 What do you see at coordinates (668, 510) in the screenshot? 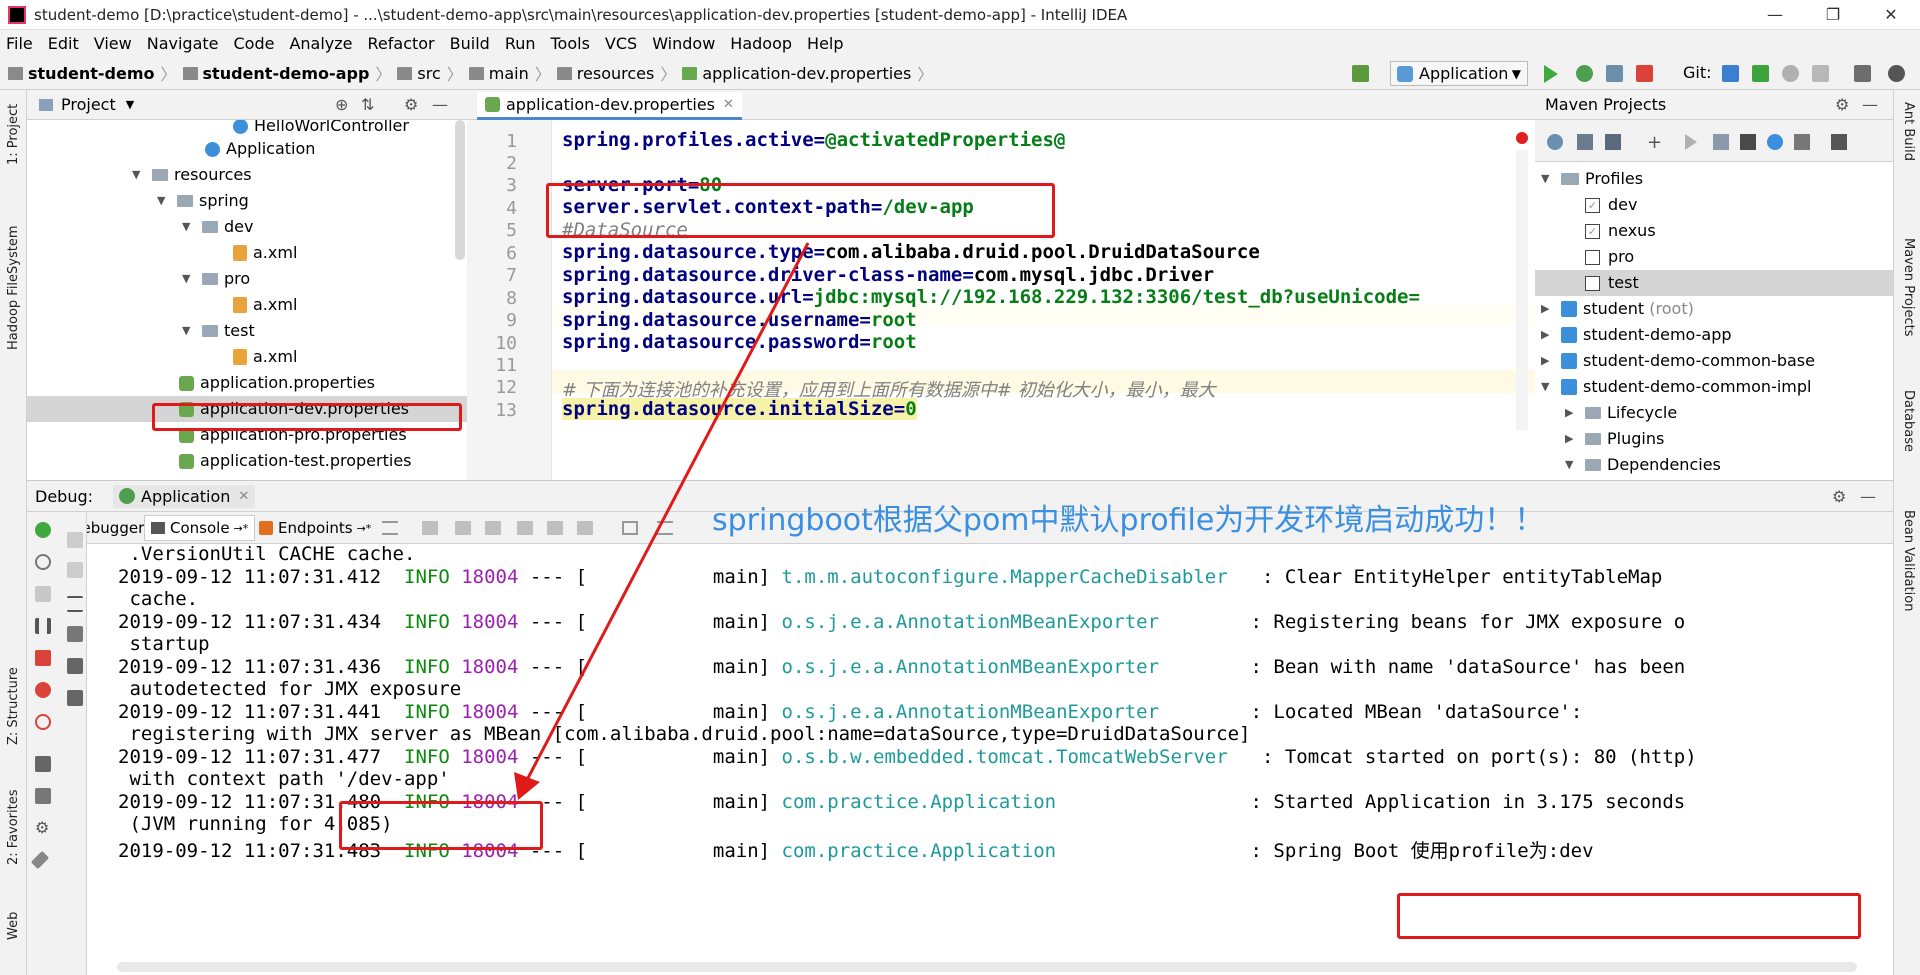
I see `annotation-arrow-line` at bounding box center [668, 510].